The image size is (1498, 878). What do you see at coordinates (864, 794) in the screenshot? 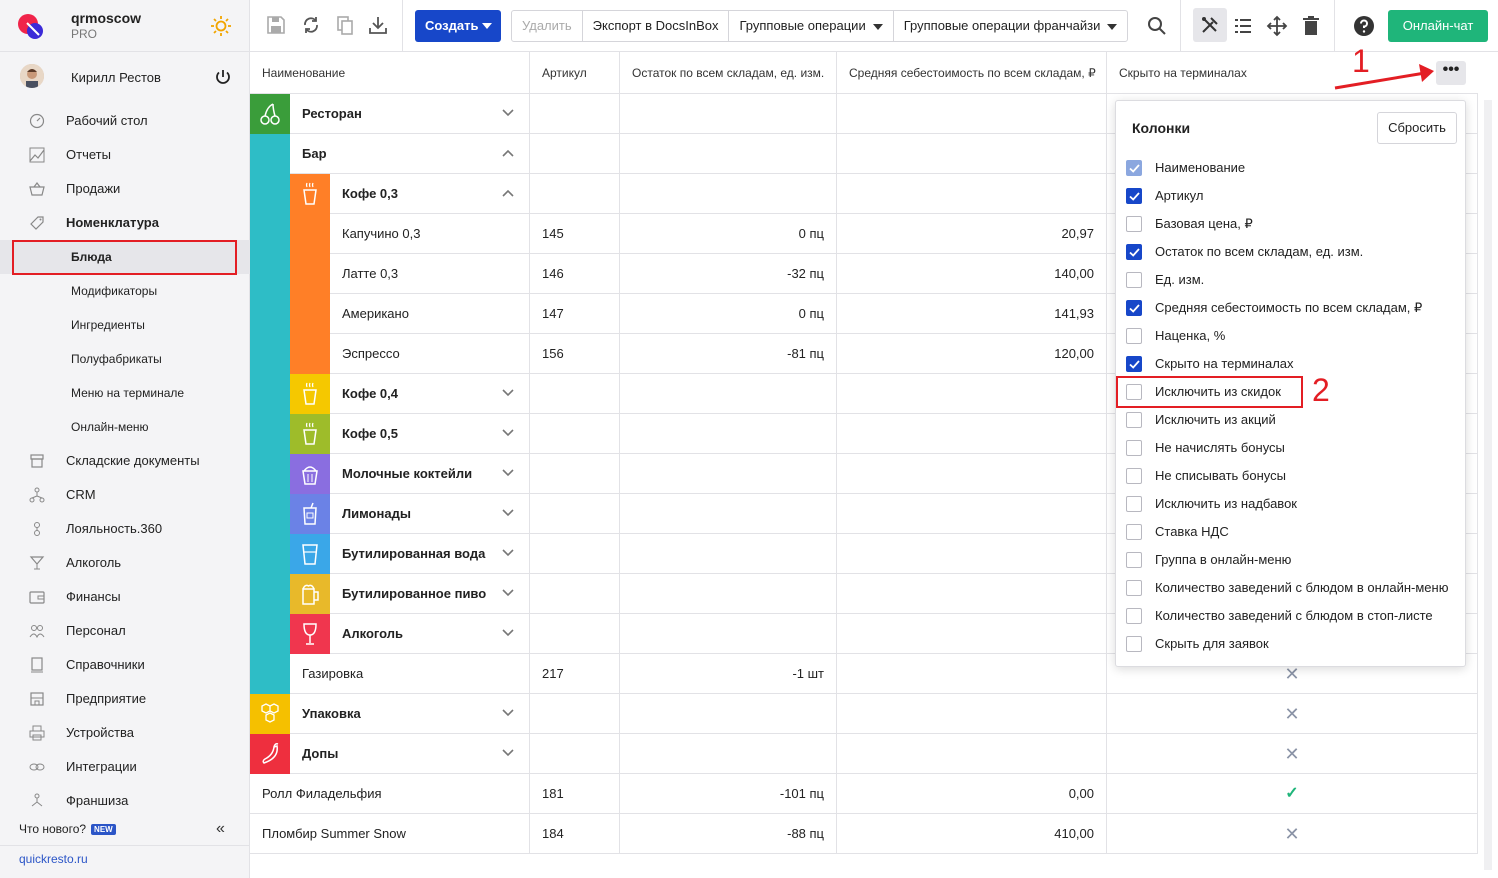
I see `table-row: Ролл Филадельфия 181 -101 пц 0,00 ✓` at bounding box center [864, 794].